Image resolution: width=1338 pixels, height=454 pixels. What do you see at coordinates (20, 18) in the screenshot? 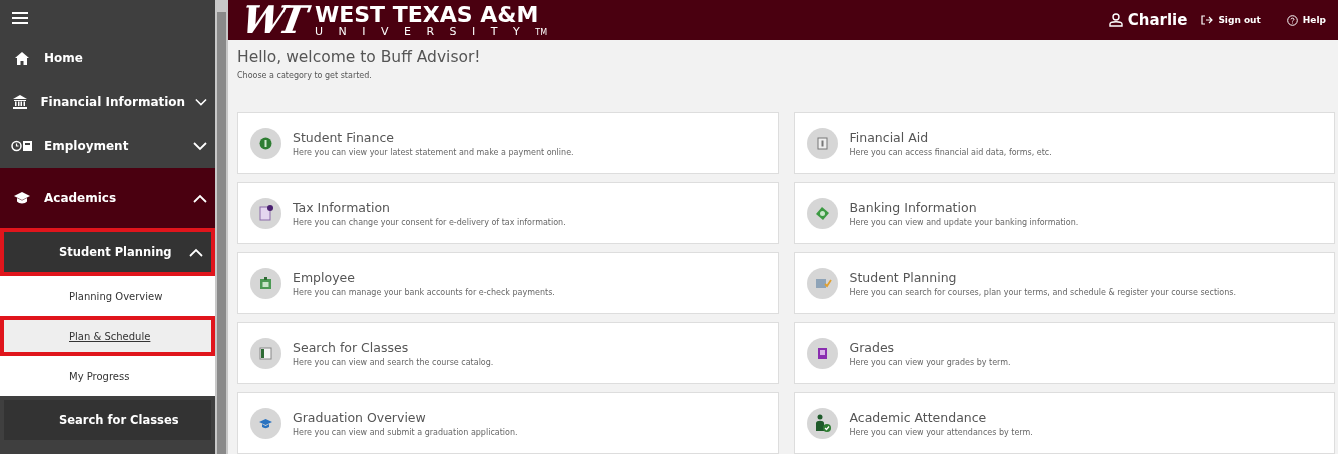
I see `menu-icon` at bounding box center [20, 18].